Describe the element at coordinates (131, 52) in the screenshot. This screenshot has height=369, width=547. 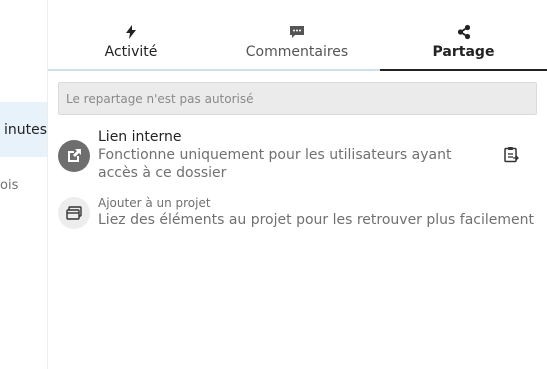
I see `tab-activity-label: Activité` at that location.